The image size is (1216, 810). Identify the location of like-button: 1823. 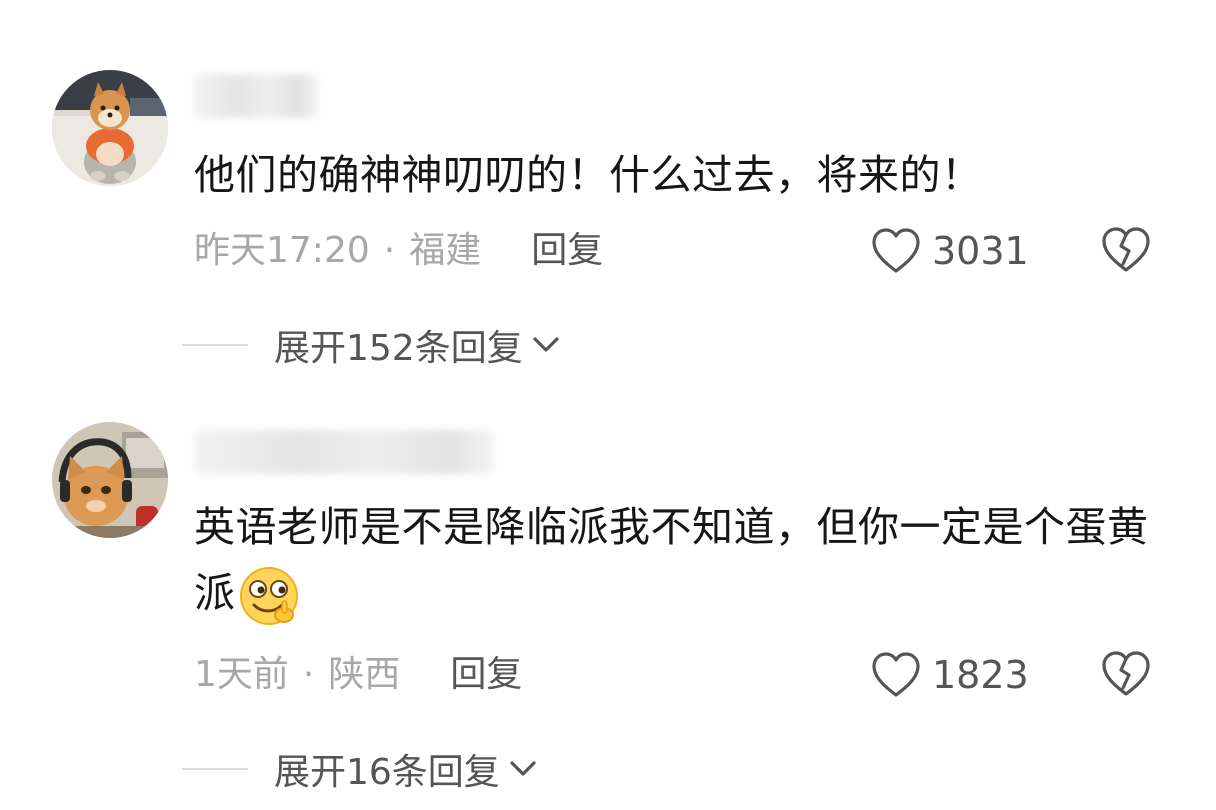
(949, 675).